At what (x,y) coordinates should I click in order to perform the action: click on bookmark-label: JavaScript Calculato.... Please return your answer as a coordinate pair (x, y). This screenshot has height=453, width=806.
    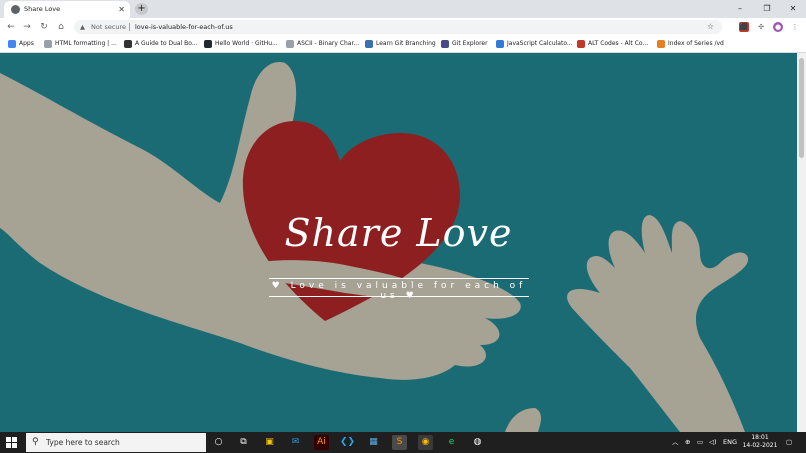
    Looking at the image, I should click on (540, 43).